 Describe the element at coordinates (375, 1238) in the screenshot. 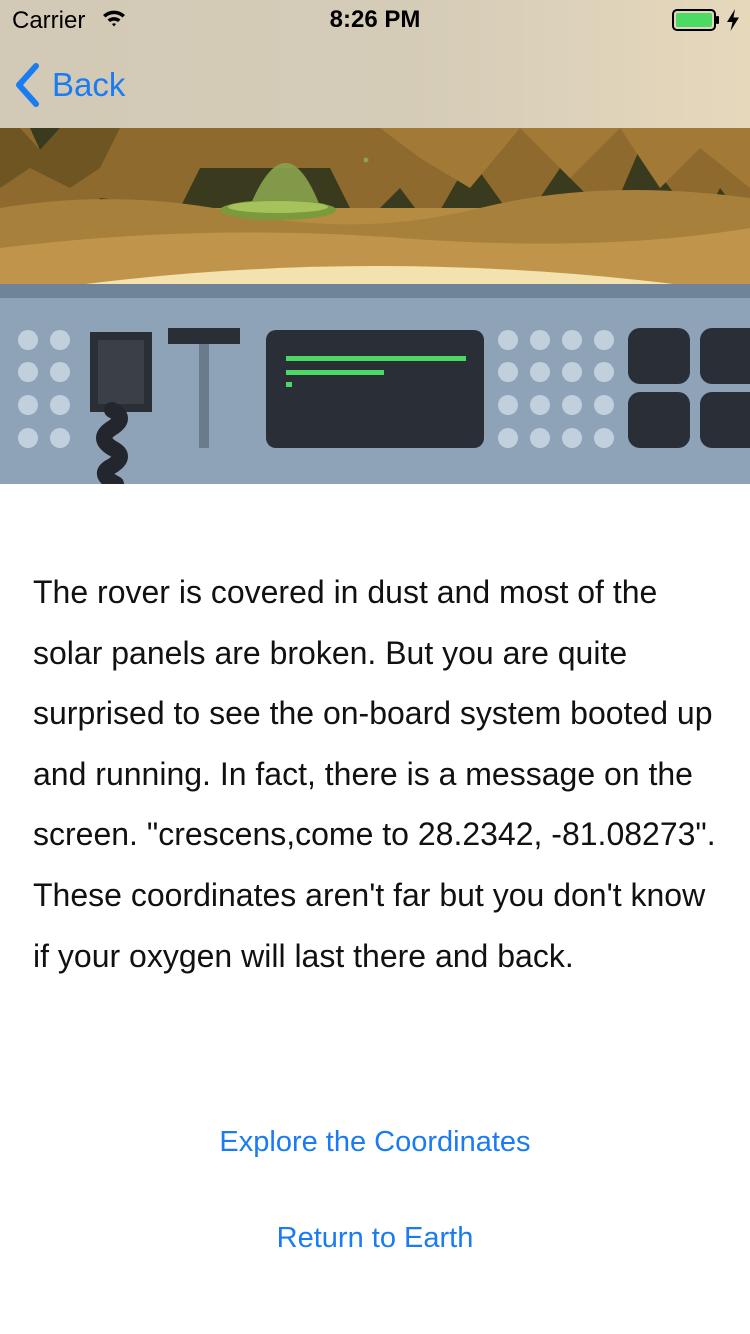

I see `return-to-earth-button: Return to Earth` at that location.